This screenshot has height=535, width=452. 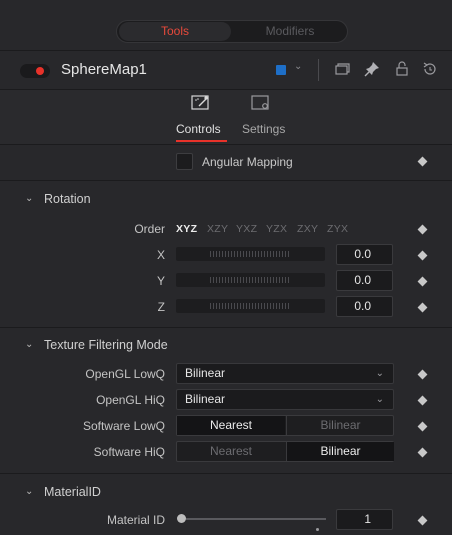 What do you see at coordinates (364, 306) in the screenshot?
I see `rotation-z-field: 0.0` at bounding box center [364, 306].